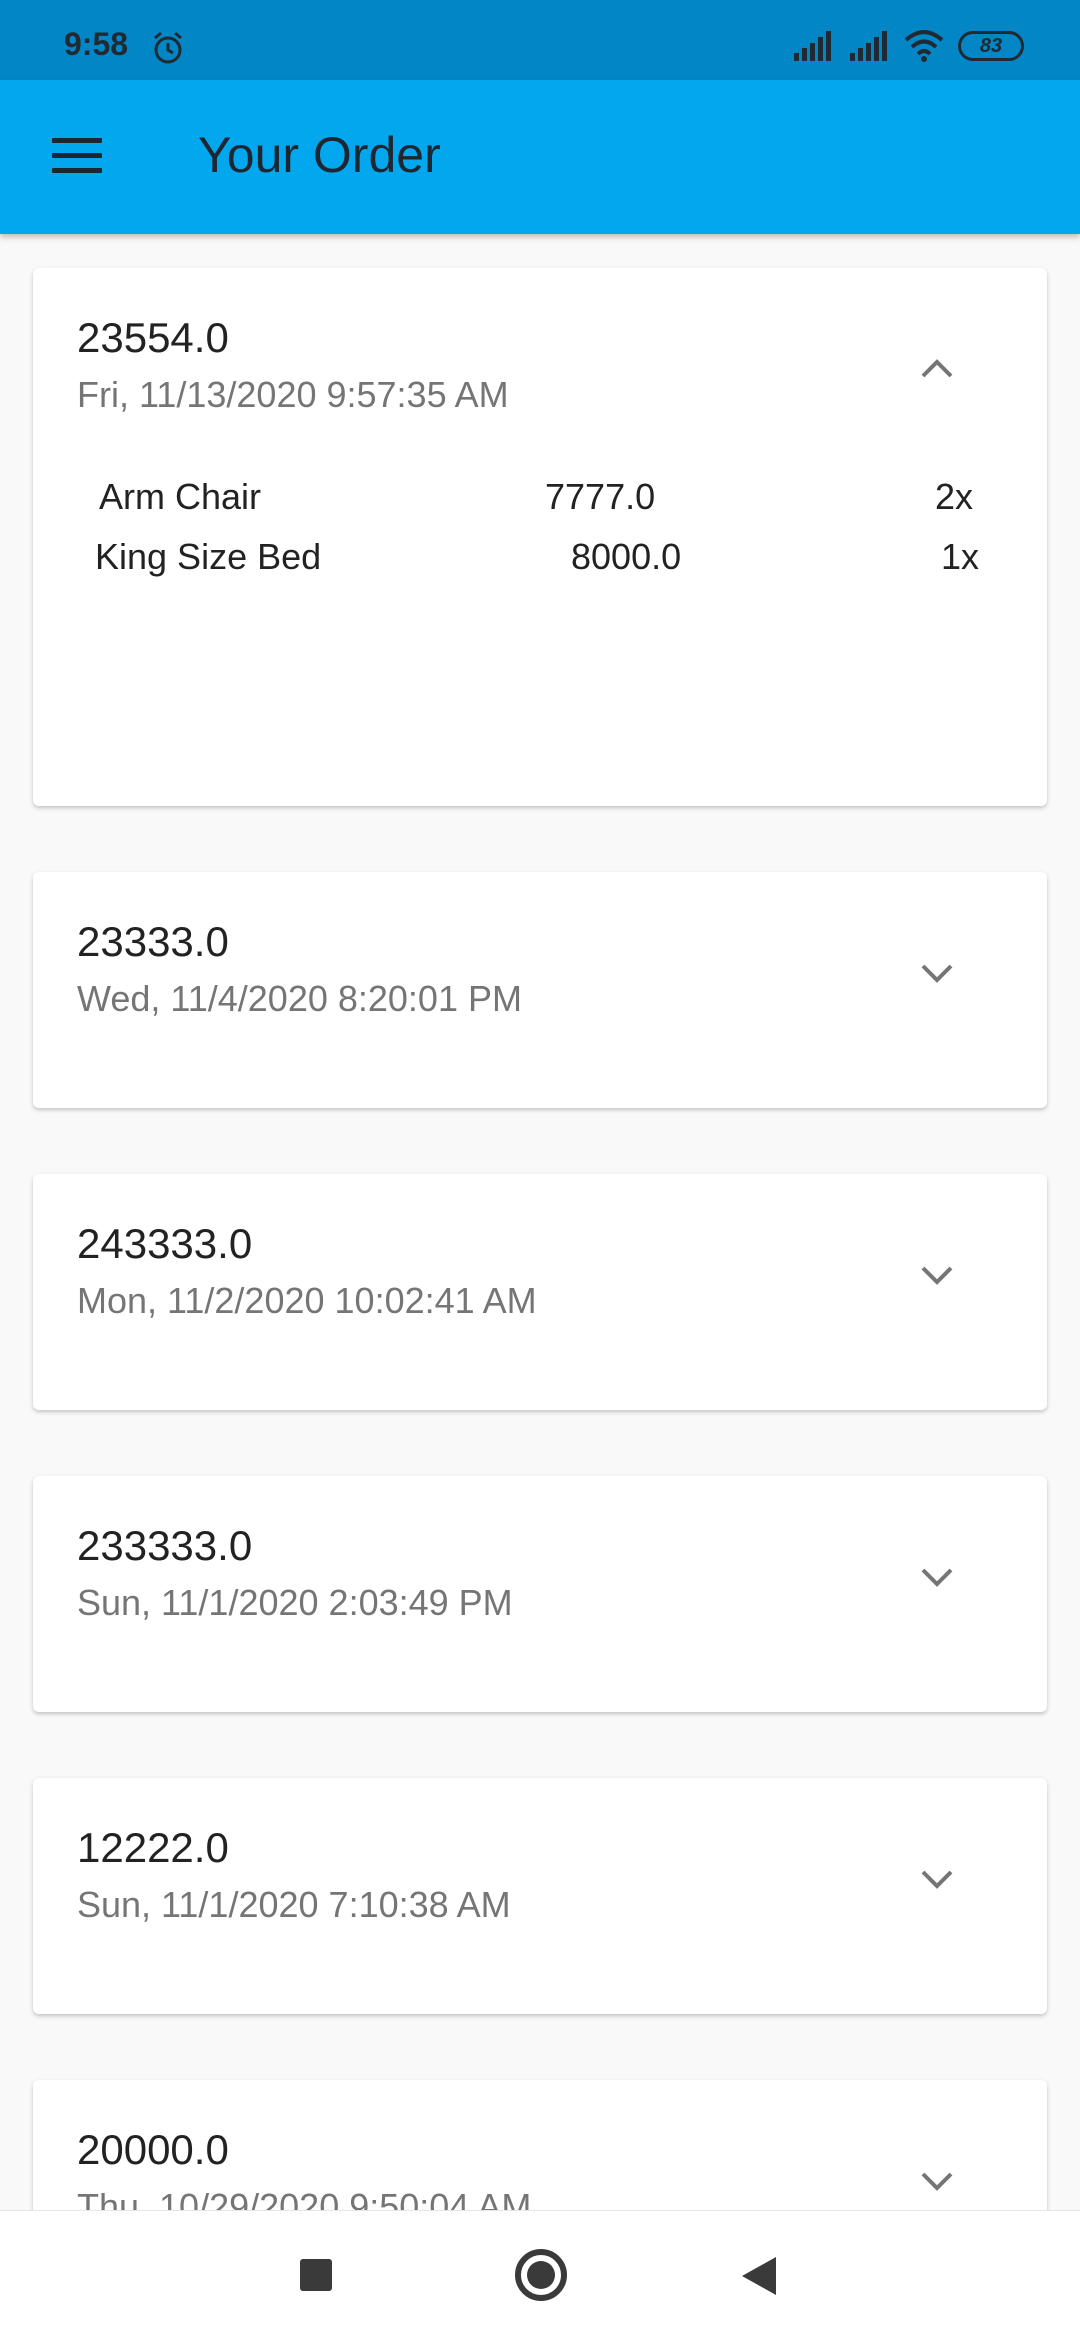  I want to click on order-date: Fri, 11/13/2020 9:57:35 AM, so click(293, 394).